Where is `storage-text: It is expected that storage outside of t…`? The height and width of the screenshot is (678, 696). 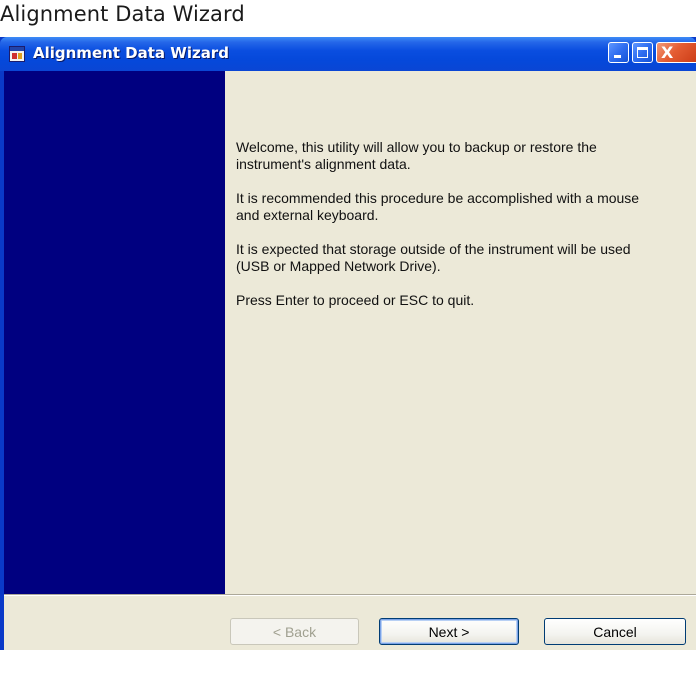
storage-text: It is expected that storage outside of t… is located at coordinates (433, 257).